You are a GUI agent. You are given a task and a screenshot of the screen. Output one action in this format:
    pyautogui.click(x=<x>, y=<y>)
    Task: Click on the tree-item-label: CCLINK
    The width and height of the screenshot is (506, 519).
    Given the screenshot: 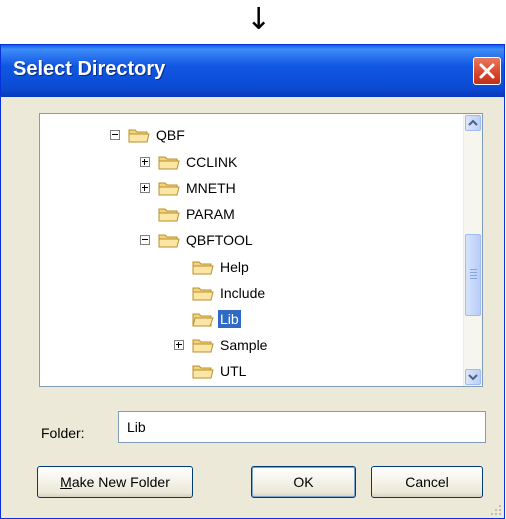 What is the action you would take?
    pyautogui.click(x=212, y=162)
    